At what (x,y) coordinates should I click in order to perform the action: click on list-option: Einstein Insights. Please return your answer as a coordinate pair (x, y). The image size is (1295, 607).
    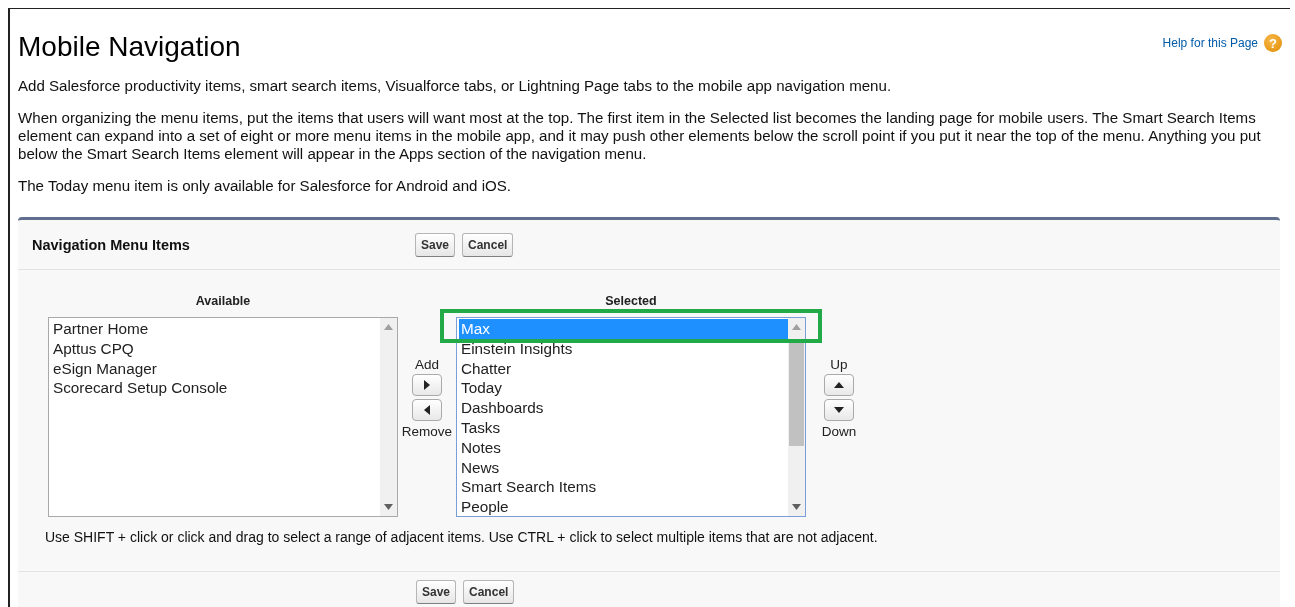
    Looking at the image, I should click on (623, 348).